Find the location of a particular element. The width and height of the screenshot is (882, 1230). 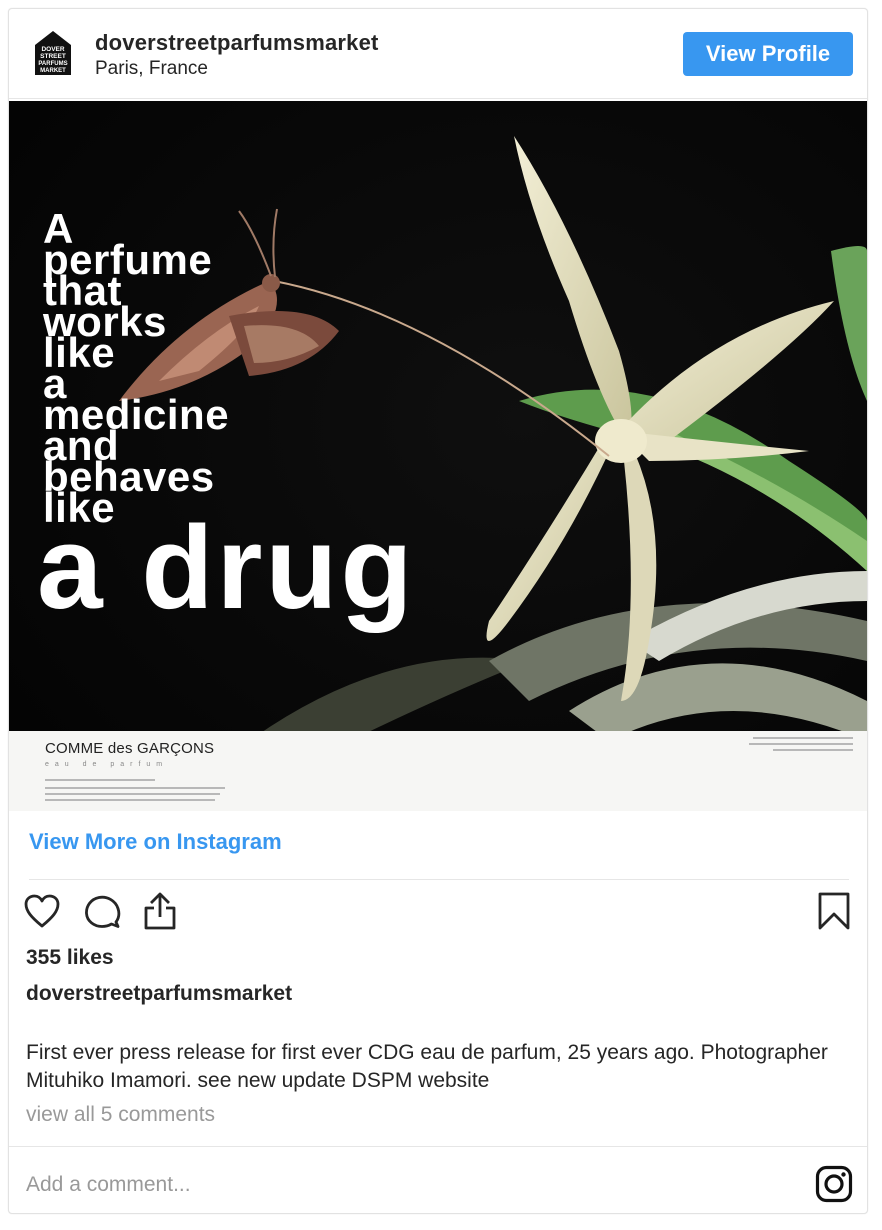

brand-name: COMME des GARÇONS is located at coordinates (130, 748).